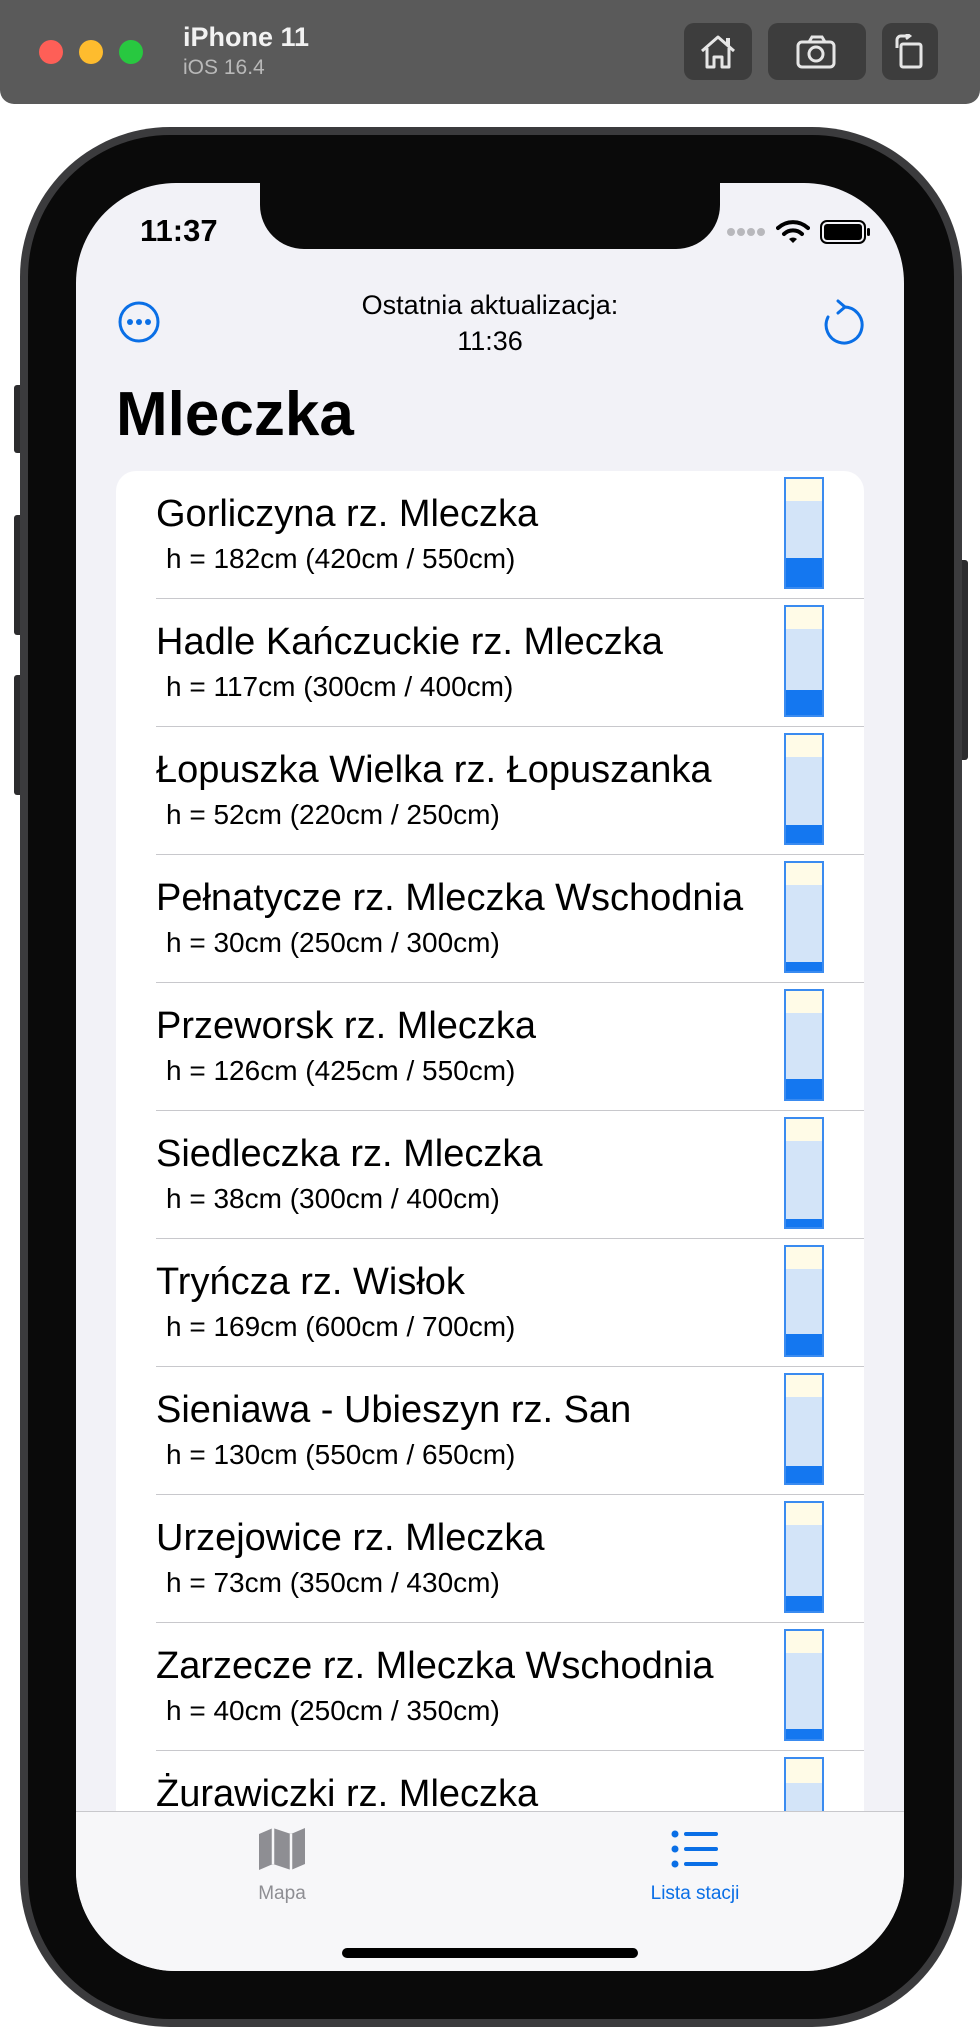  What do you see at coordinates (341, 1070) in the screenshot?
I see `station-detail: h = 126cm (425cm / 550cm)` at bounding box center [341, 1070].